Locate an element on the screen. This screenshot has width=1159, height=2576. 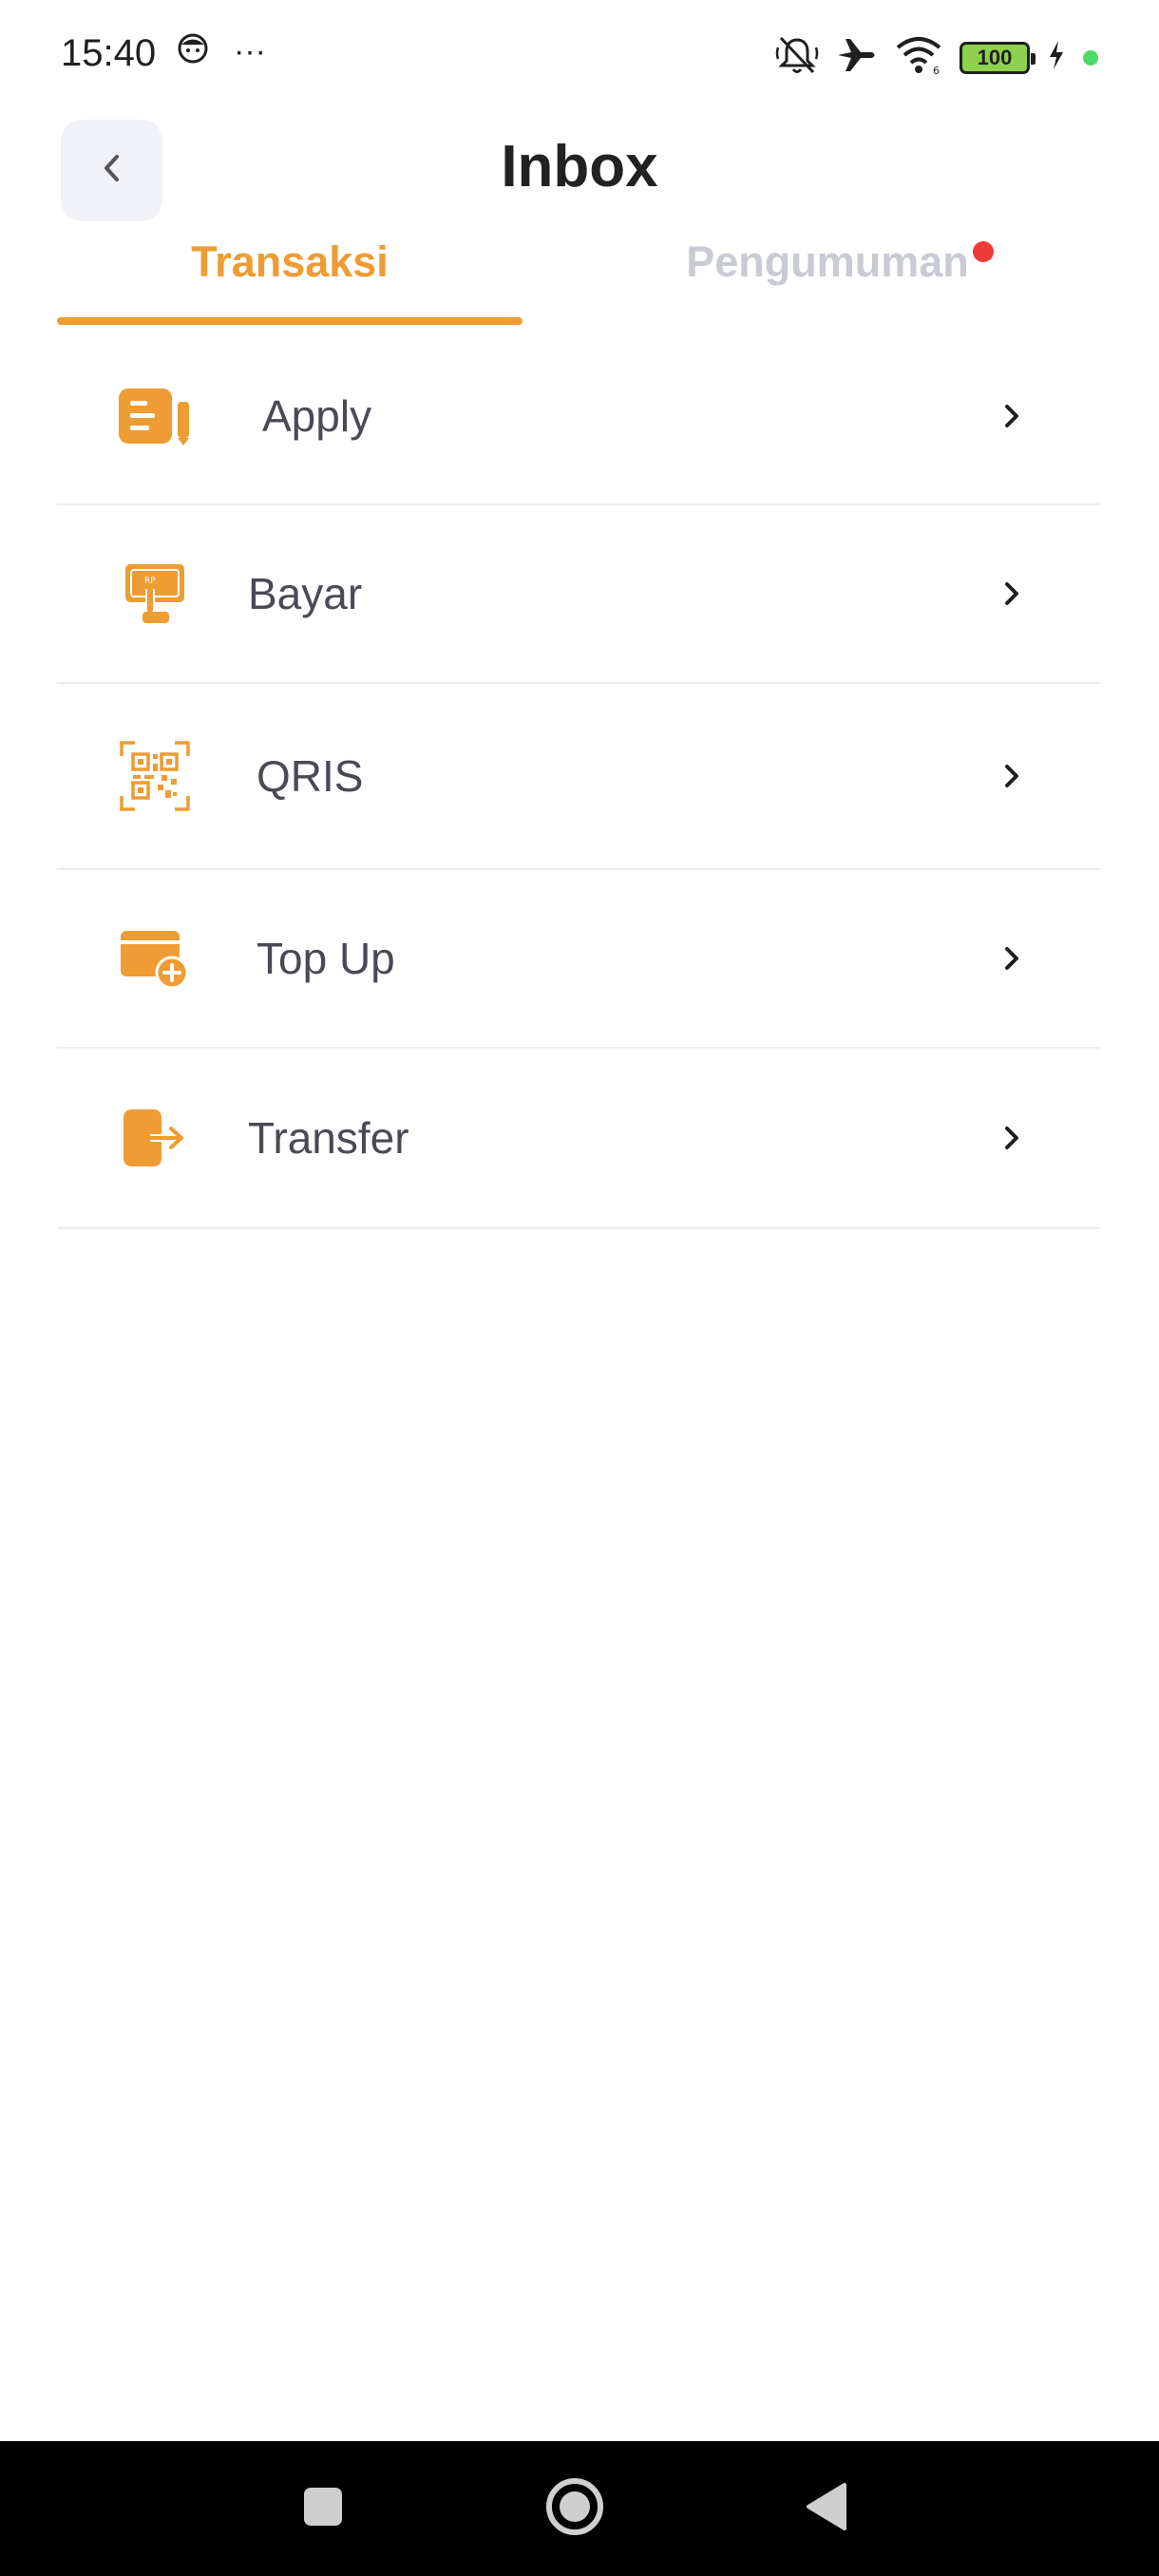
item-label: Apply is located at coordinates (317, 416).